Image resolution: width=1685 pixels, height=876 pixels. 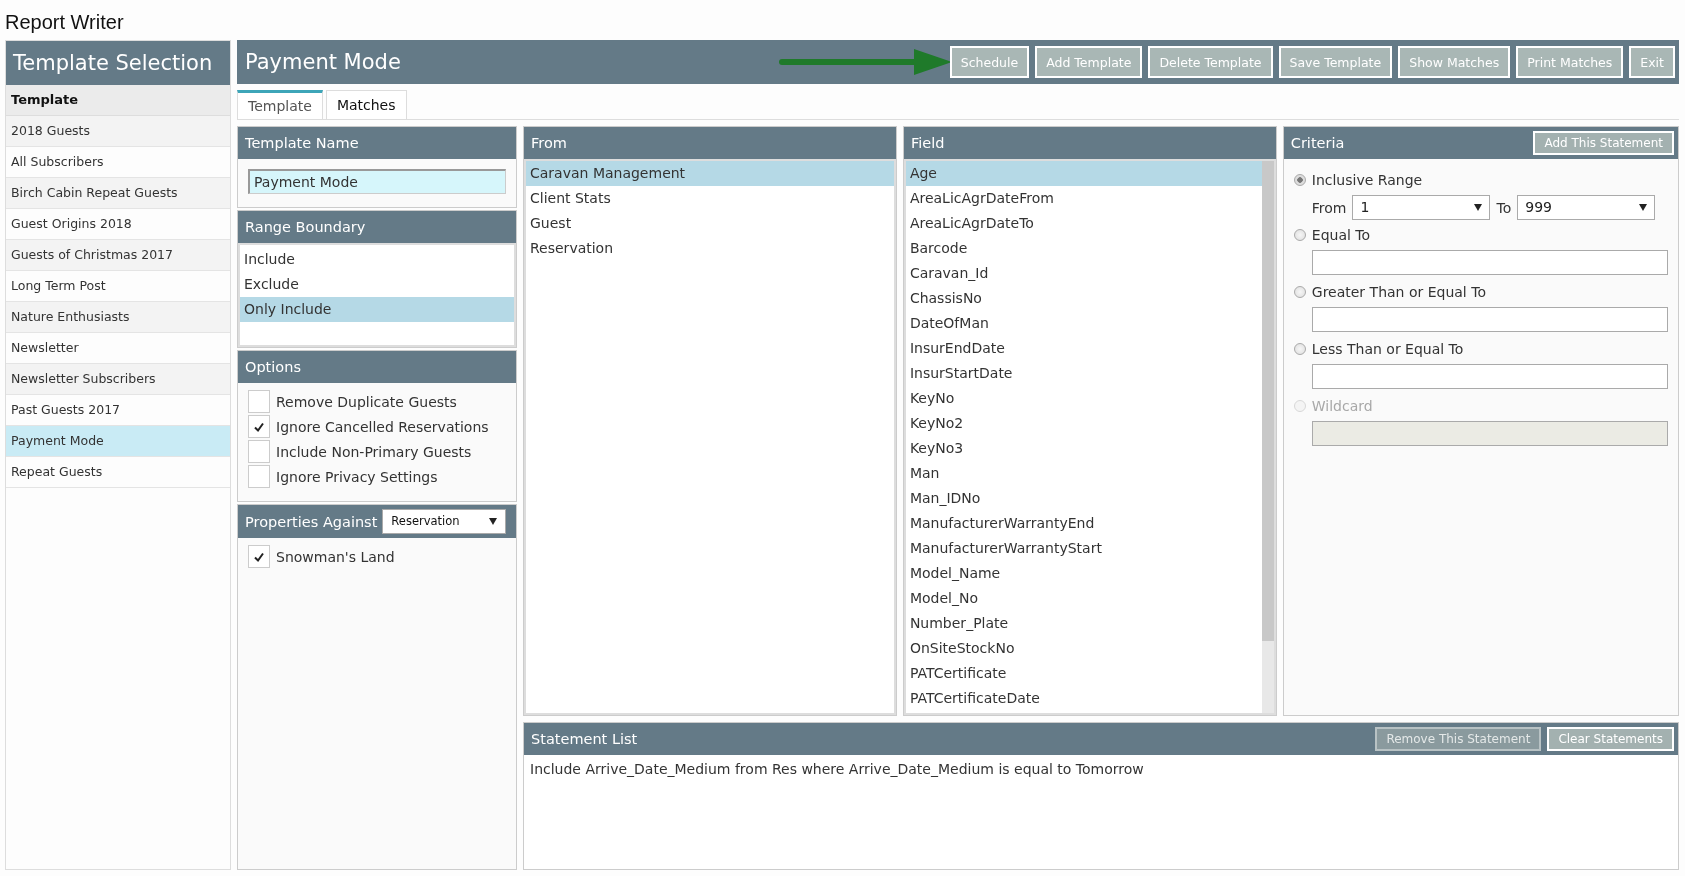 What do you see at coordinates (382, 426) in the screenshot?
I see `checkbox-label: Ignore Cancelled Reservations` at bounding box center [382, 426].